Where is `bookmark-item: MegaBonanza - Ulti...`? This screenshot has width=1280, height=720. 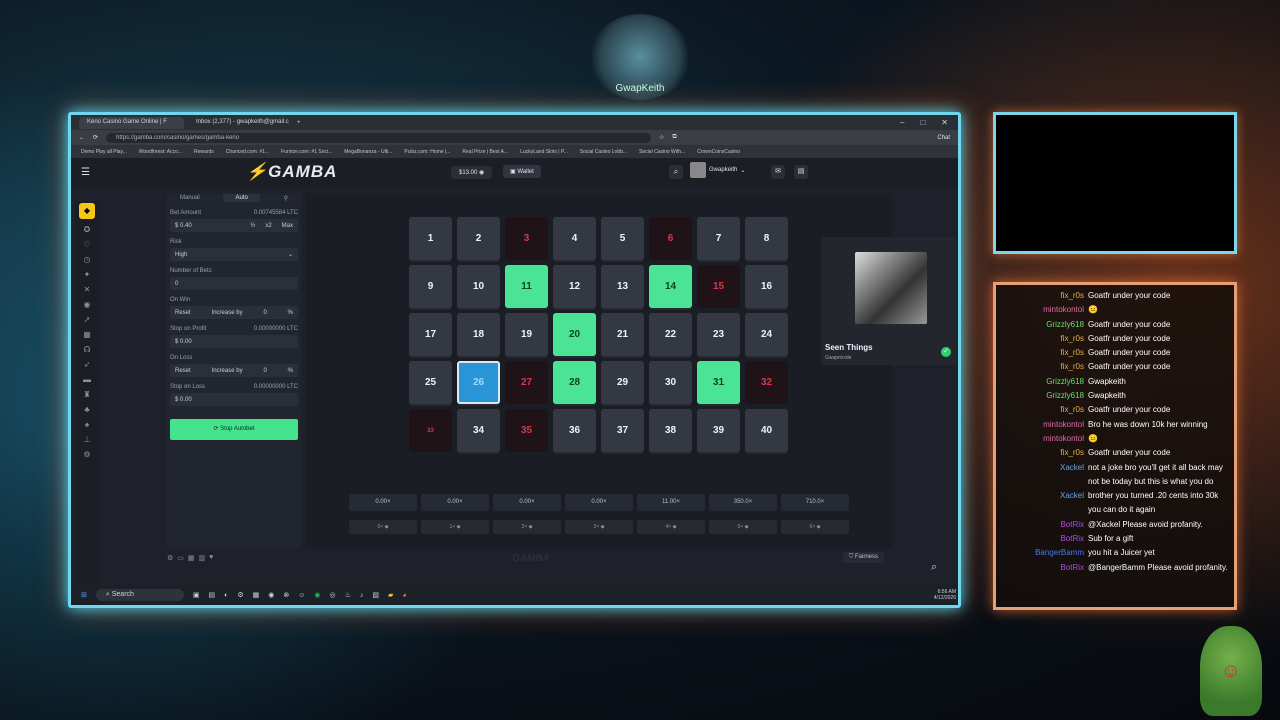
bookmark-item: MegaBonanza - Ulti... is located at coordinates (368, 152).